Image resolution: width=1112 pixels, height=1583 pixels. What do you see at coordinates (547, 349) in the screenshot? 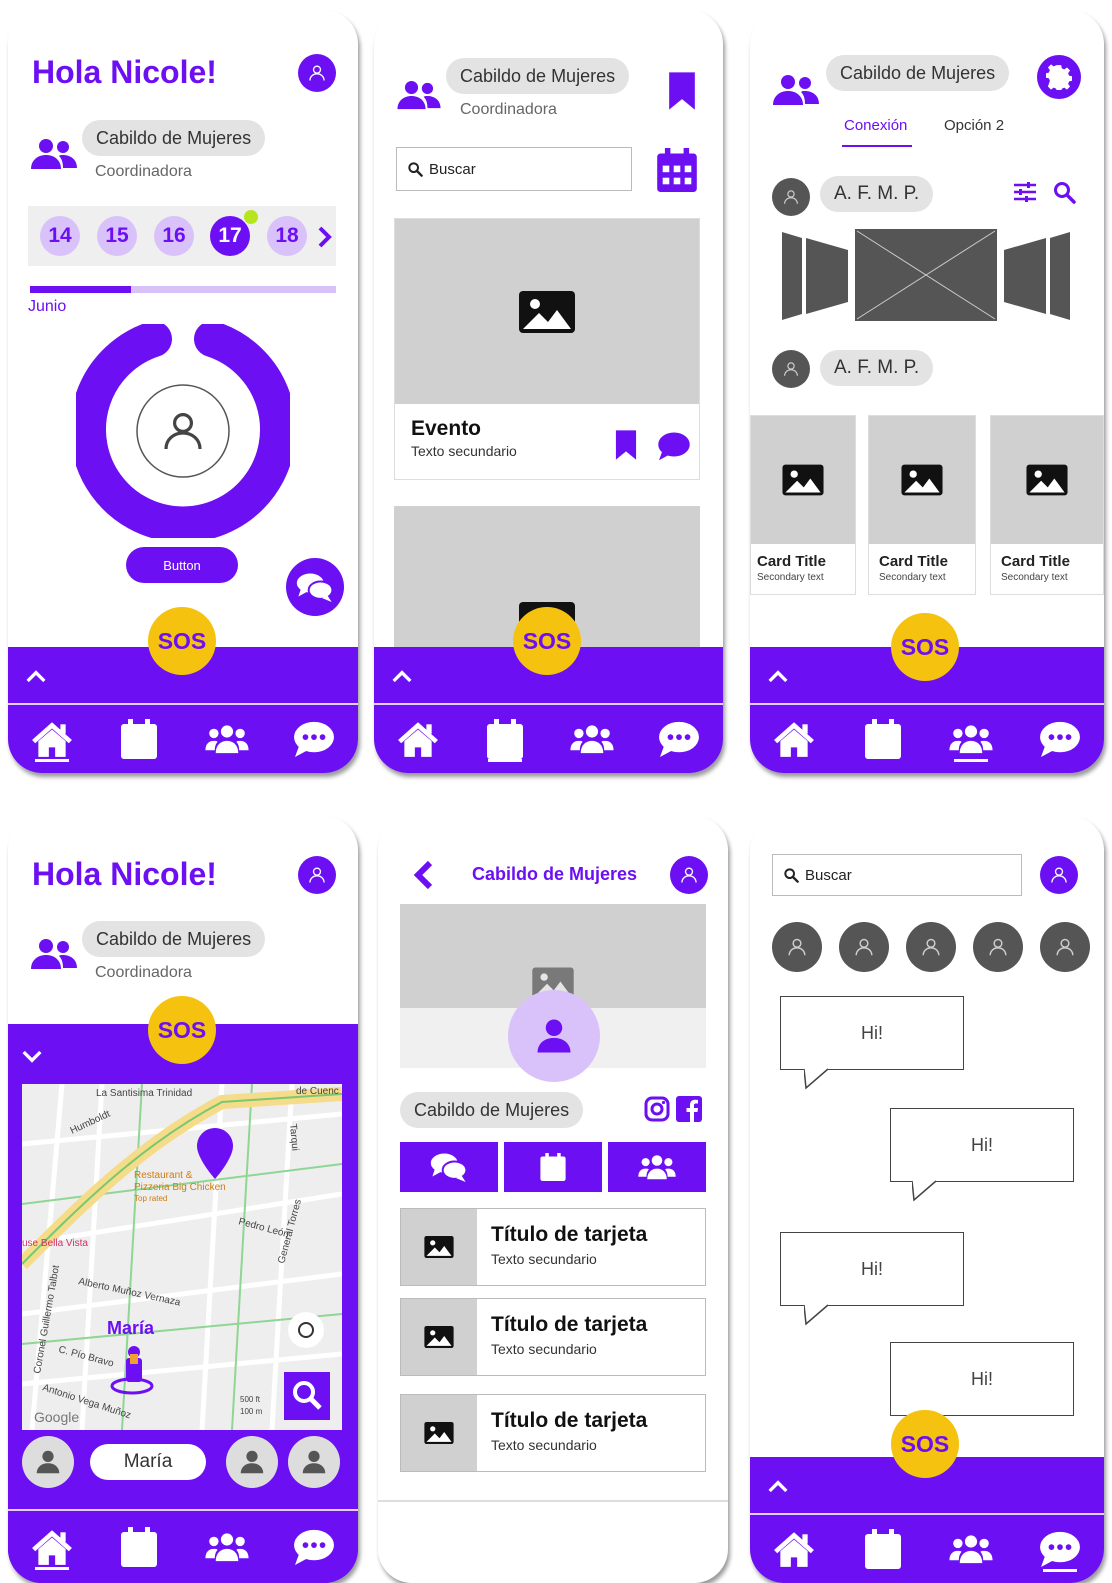
I see `event-card: Evento Texto secundario` at bounding box center [547, 349].